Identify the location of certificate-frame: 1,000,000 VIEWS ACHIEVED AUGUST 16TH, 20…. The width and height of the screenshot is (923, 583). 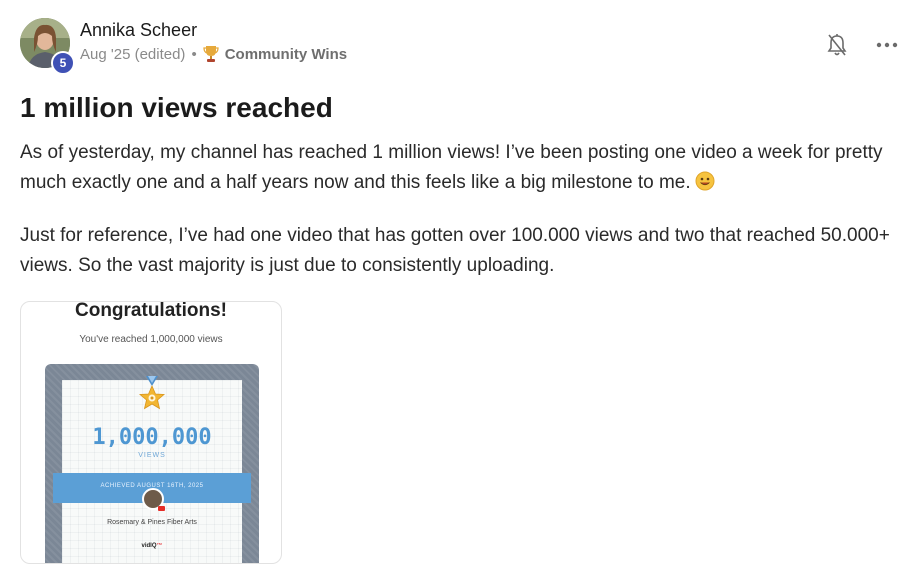
(152, 463).